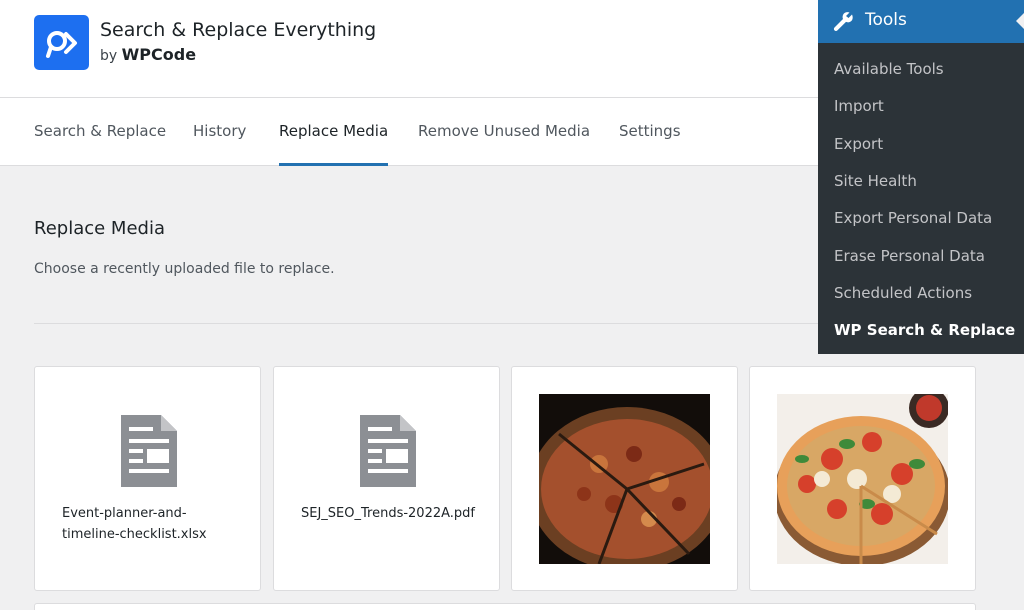 This screenshot has height=610, width=1024. What do you see at coordinates (889, 69) in the screenshot?
I see `menu-item-available-tools: Available Tools` at bounding box center [889, 69].